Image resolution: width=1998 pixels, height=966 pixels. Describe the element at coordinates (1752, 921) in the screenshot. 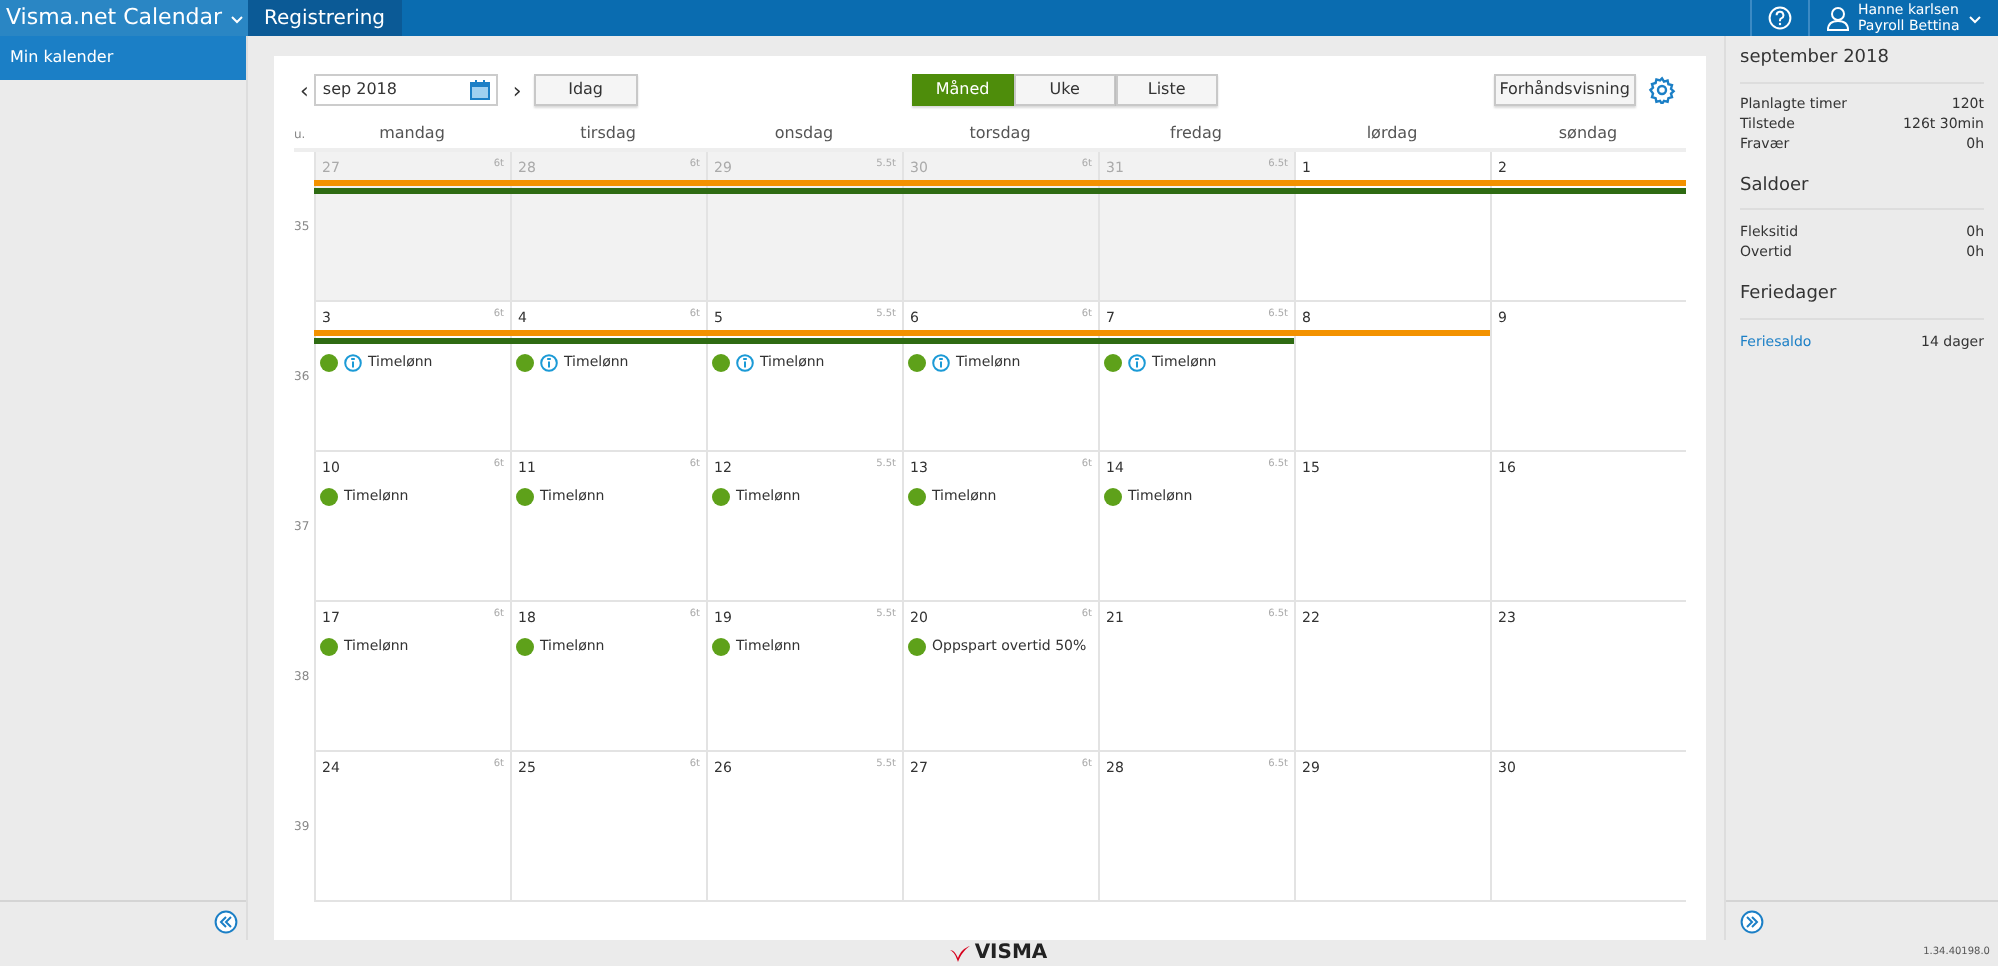

I see `expand-icon` at that location.